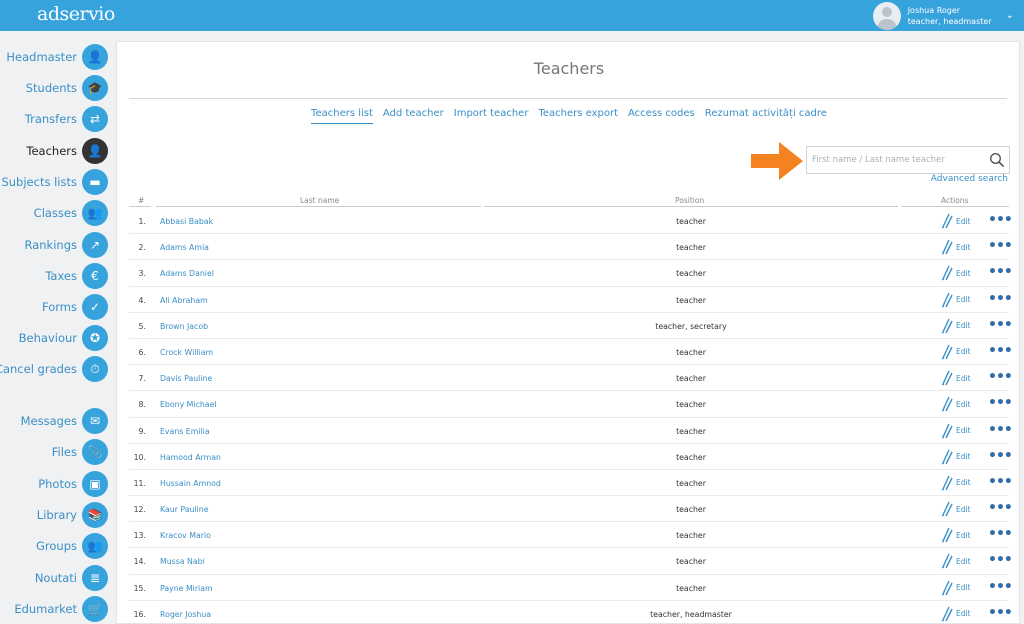  I want to click on table-row: 14. Mussa Nabi teacher Edit •••, so click(571, 561).